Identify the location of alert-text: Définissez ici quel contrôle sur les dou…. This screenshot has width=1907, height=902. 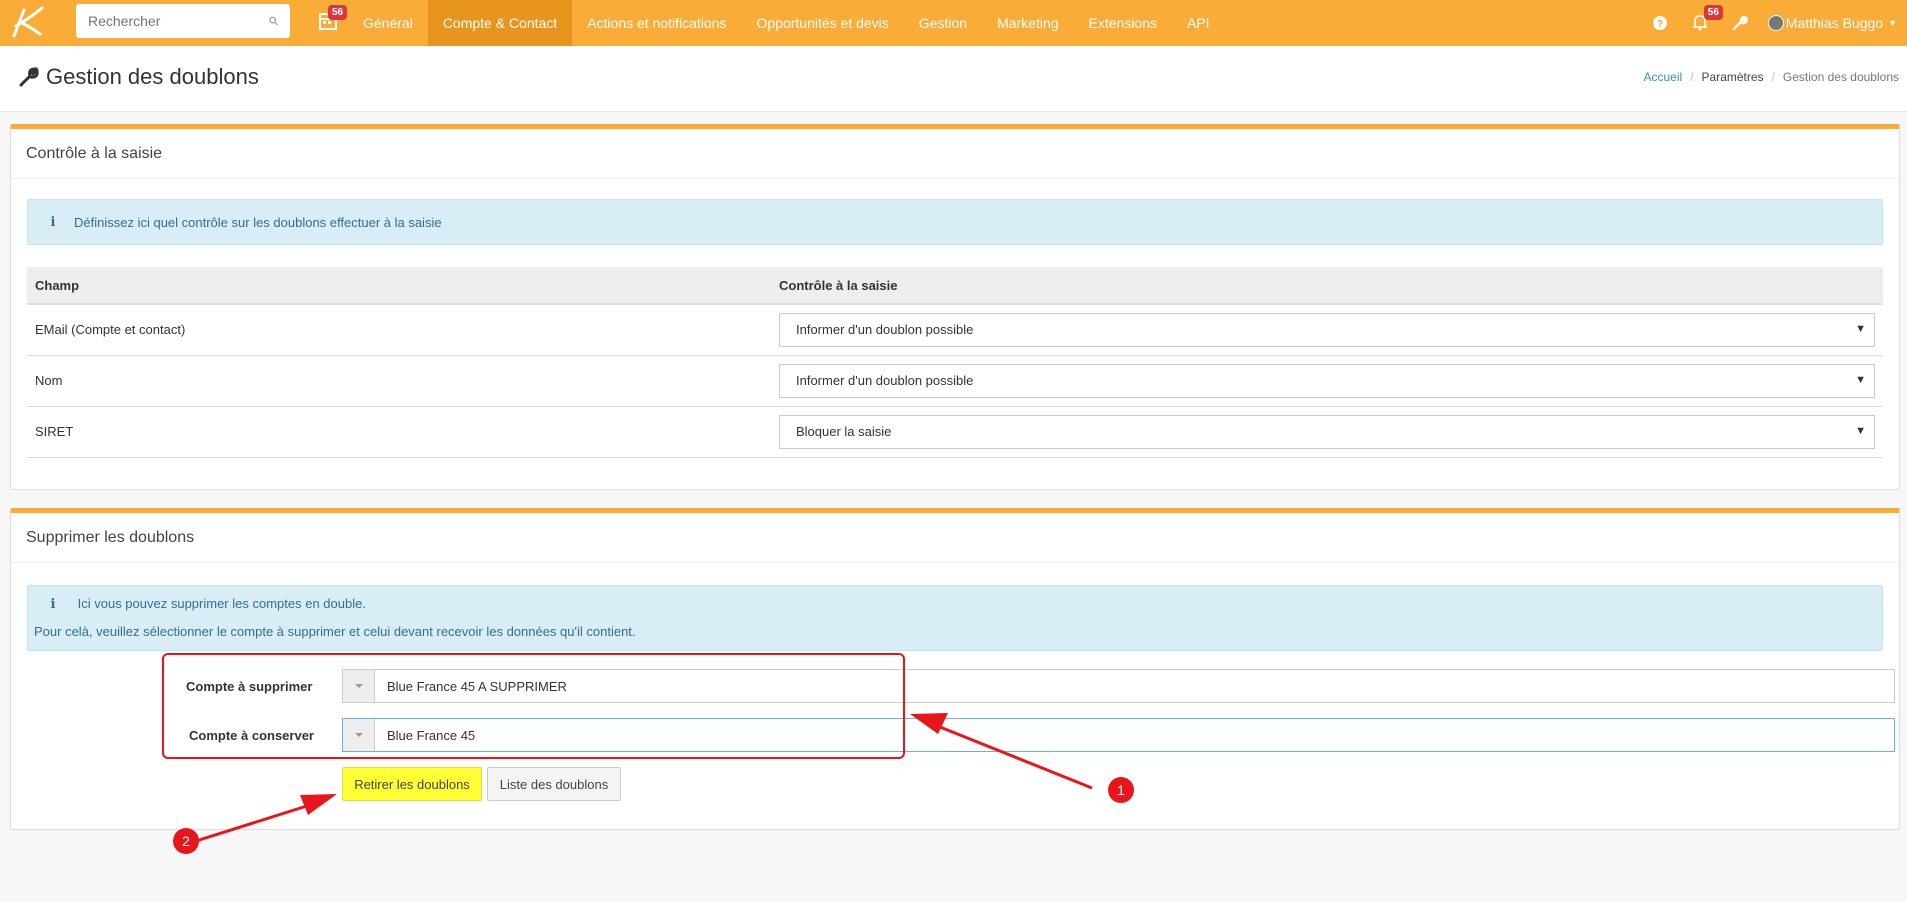
(258, 222).